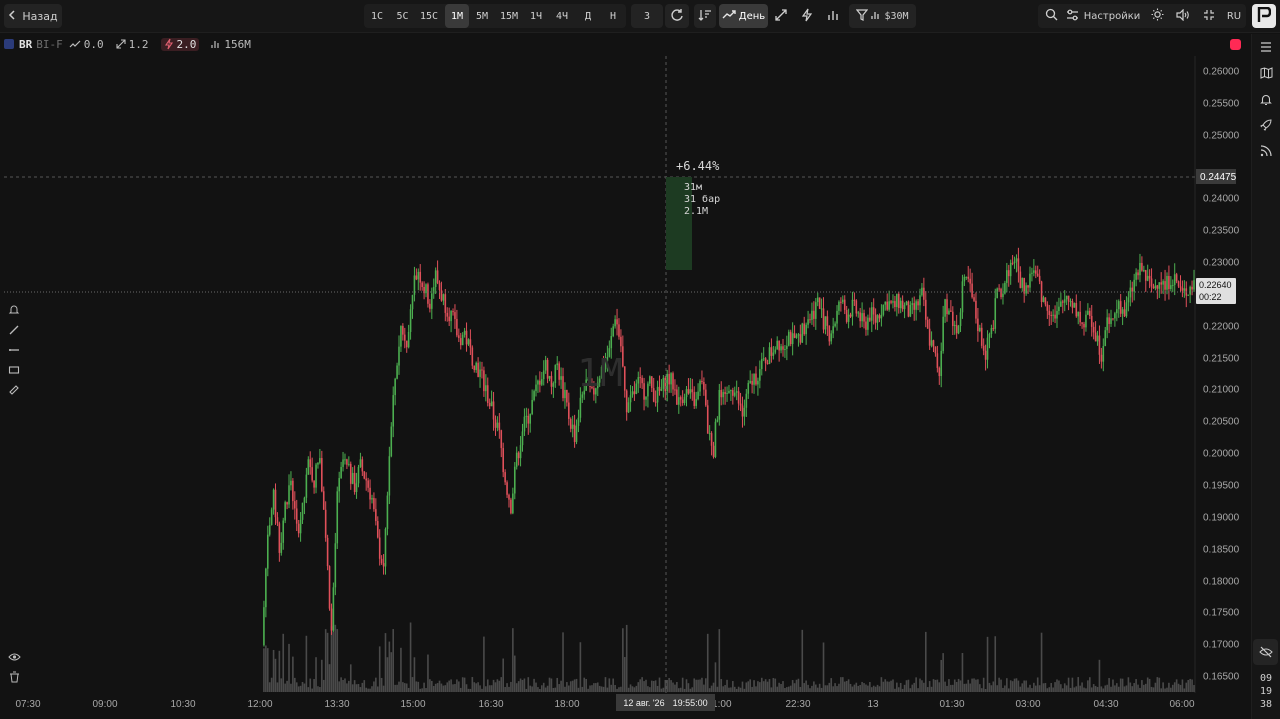 This screenshot has height=719, width=1280. Describe the element at coordinates (482, 16) in the screenshot. I see `timeframe-button: 5М` at that location.